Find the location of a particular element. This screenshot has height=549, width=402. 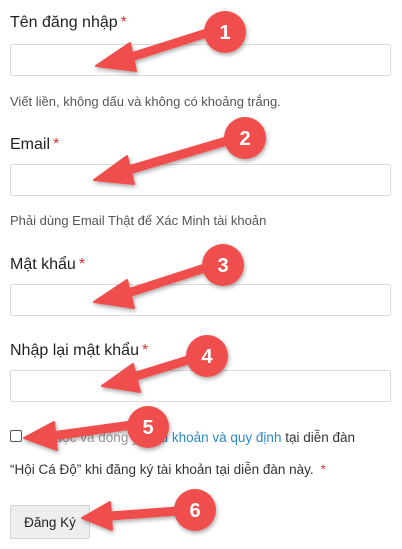

badge-4-label: 4 is located at coordinates (207, 357).